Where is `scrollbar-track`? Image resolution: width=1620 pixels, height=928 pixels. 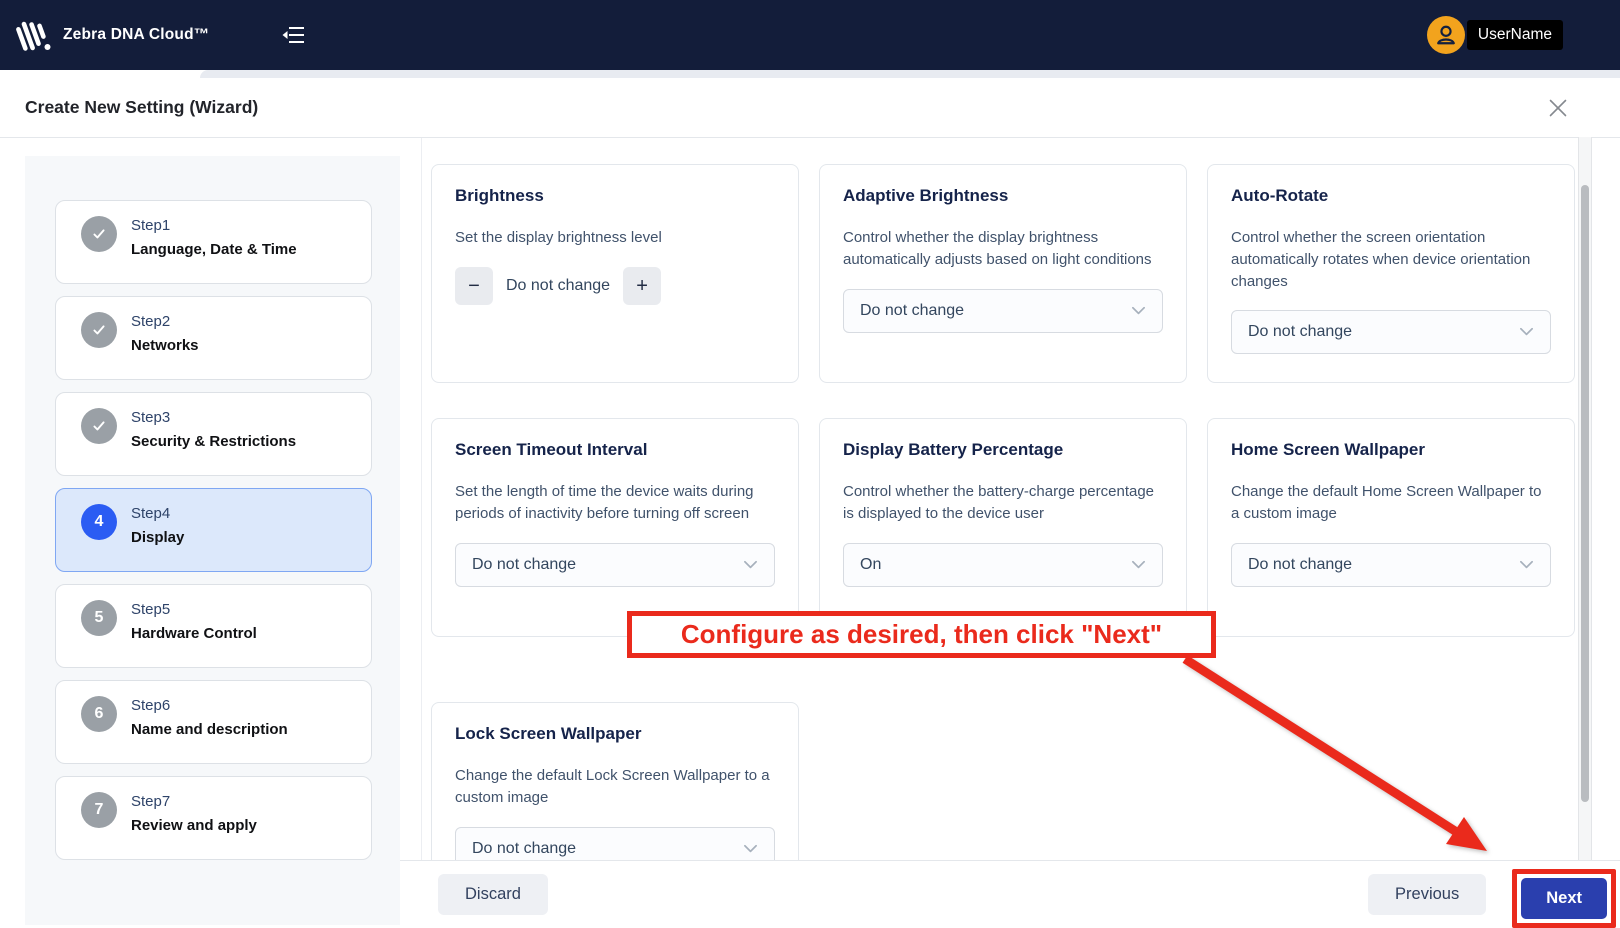 scrollbar-track is located at coordinates (1585, 498).